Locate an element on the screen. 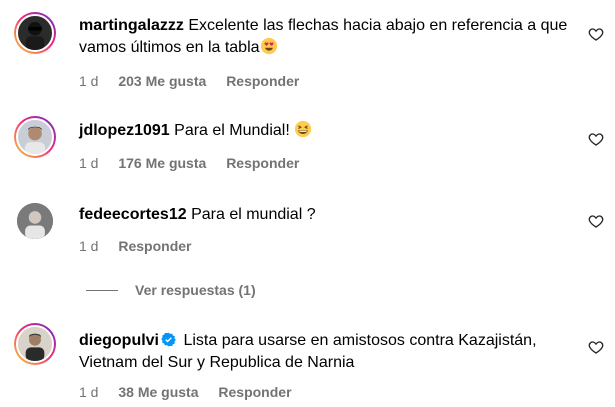  likes-count: 176 Me gusta is located at coordinates (162, 163).